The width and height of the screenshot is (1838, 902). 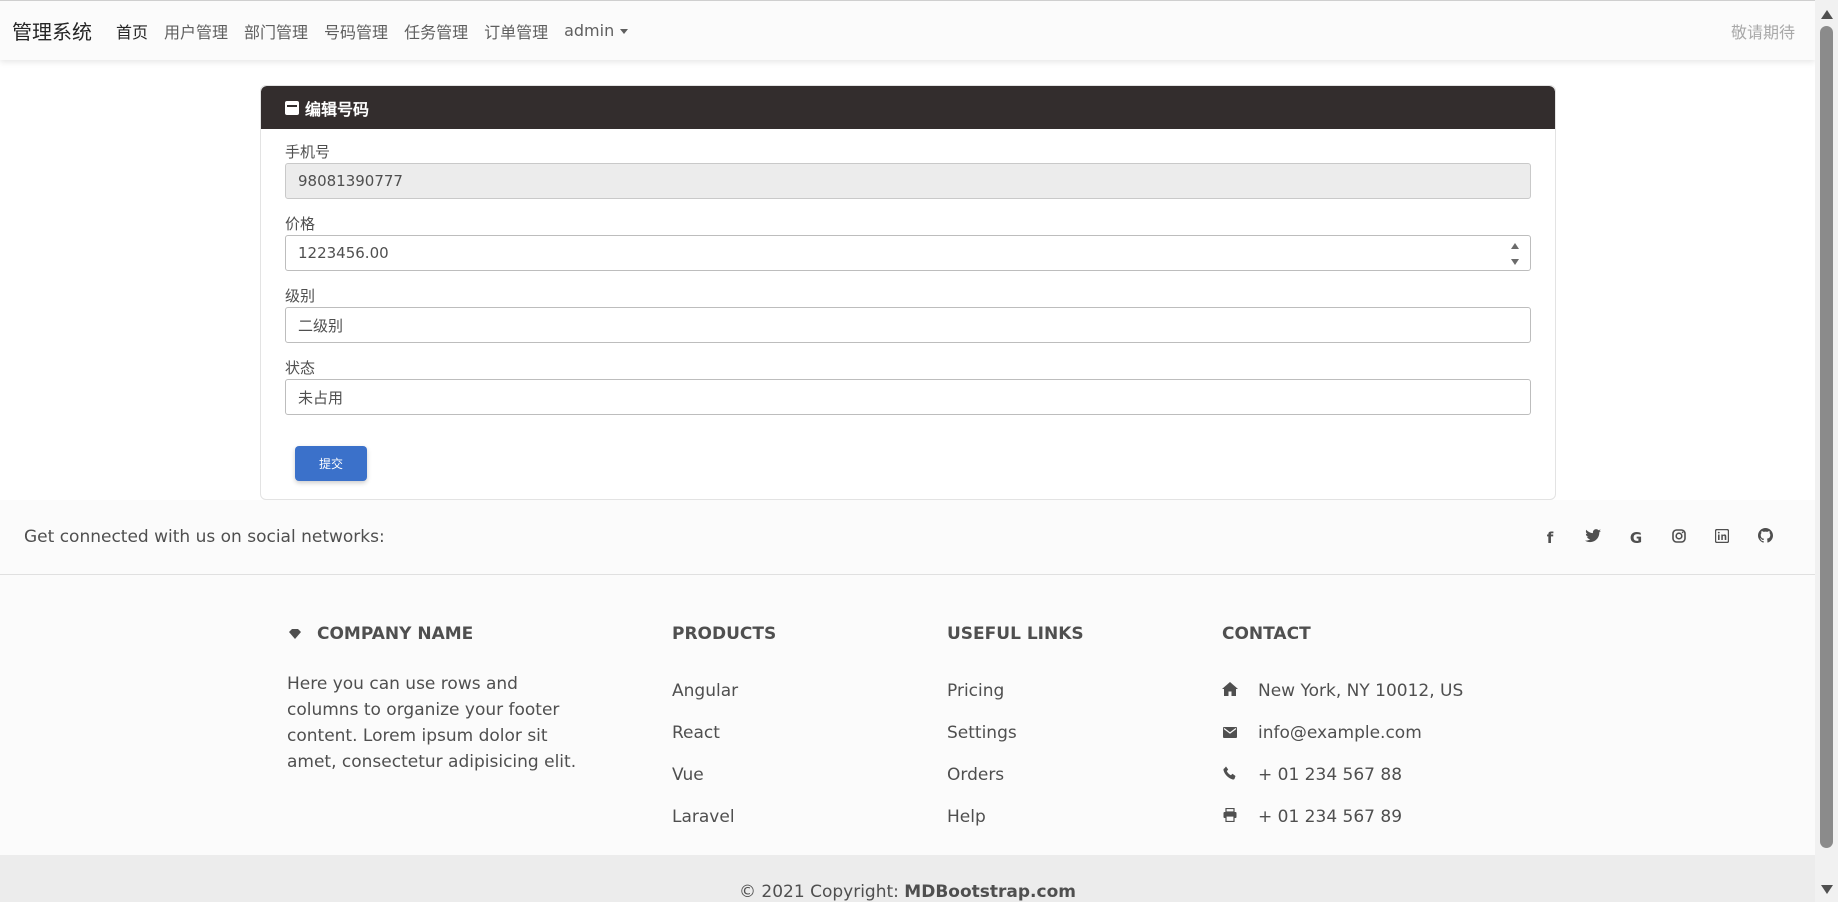 What do you see at coordinates (908, 397) in the screenshot?
I see `status-input: 未占用` at bounding box center [908, 397].